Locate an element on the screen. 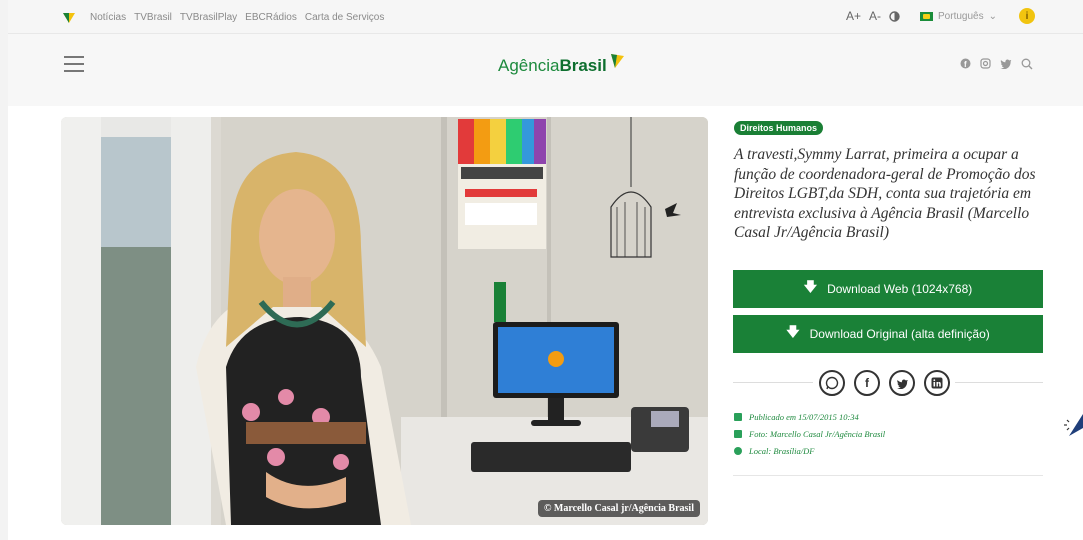 This screenshot has width=1083, height=540. accessibility-tools: A+ A- Português ⌄ i is located at coordinates (940, 16).